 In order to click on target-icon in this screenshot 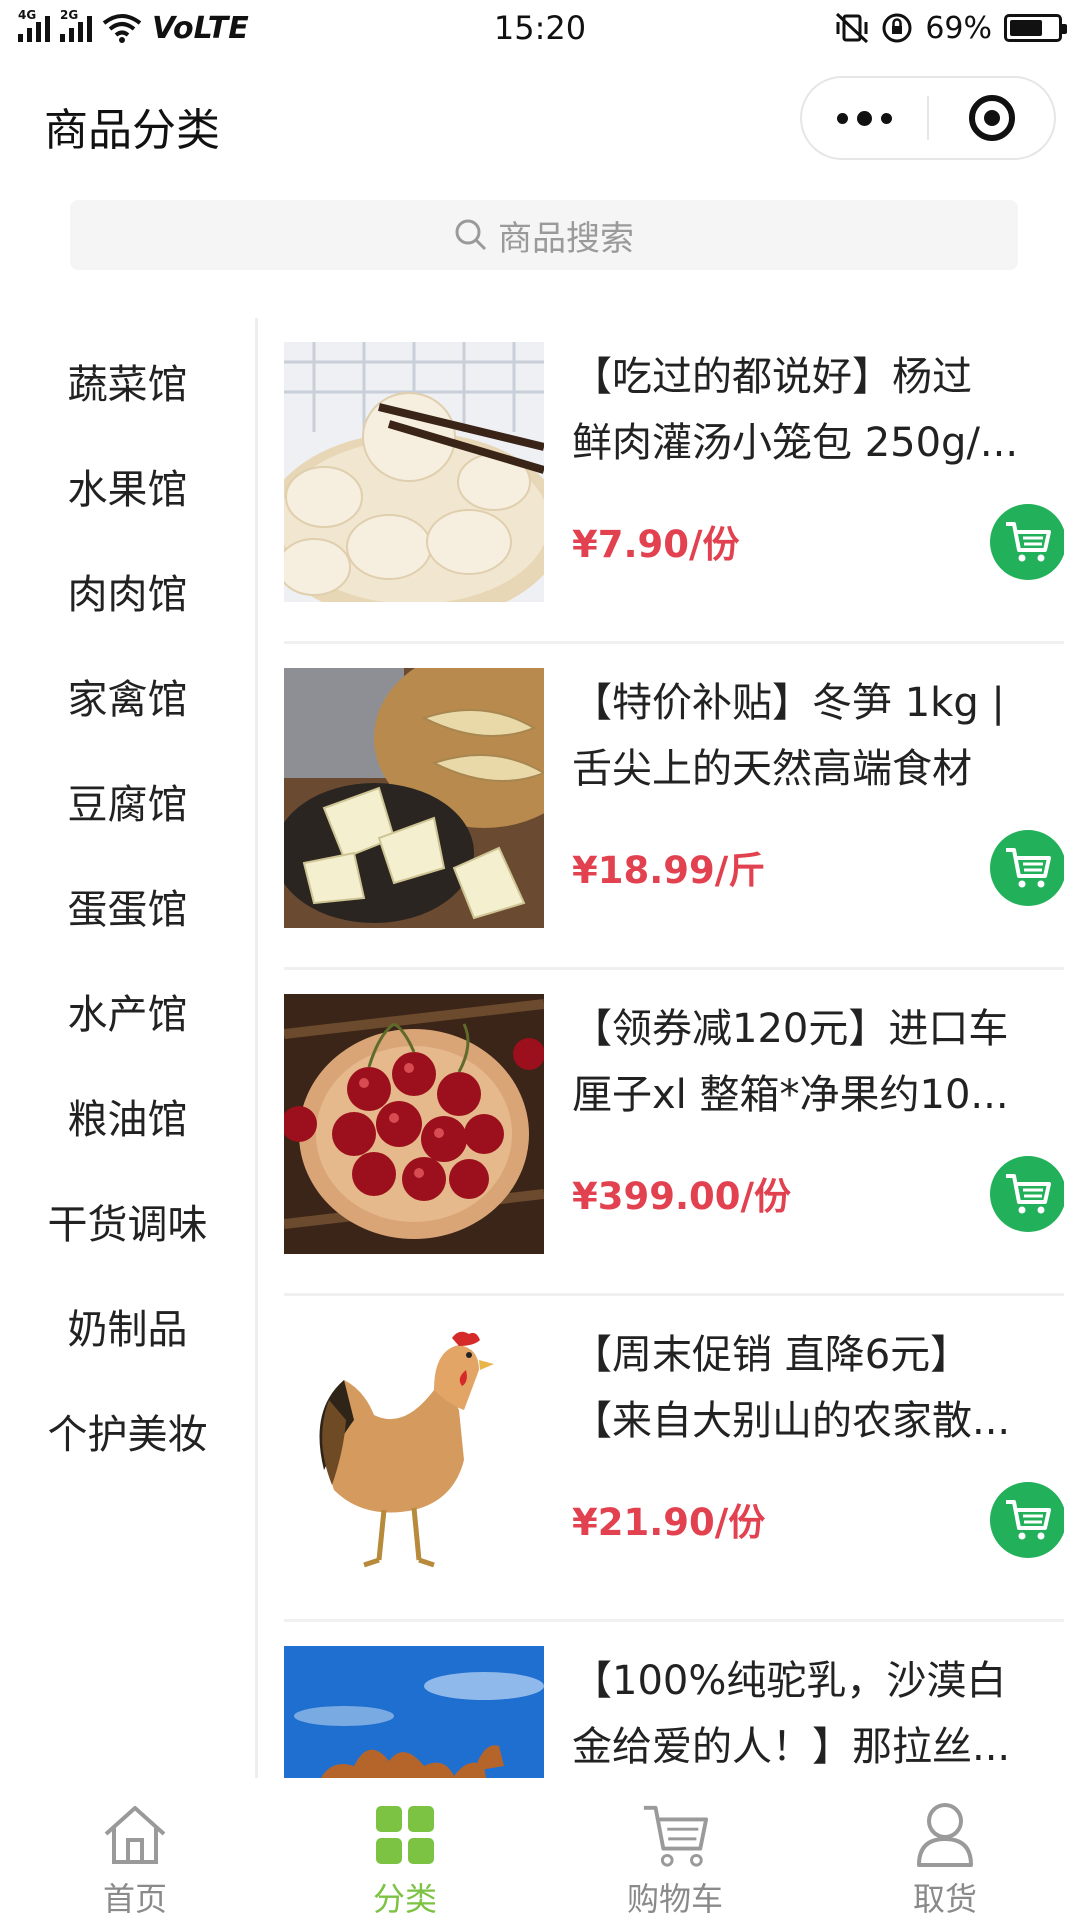, I will do `click(991, 118)`.